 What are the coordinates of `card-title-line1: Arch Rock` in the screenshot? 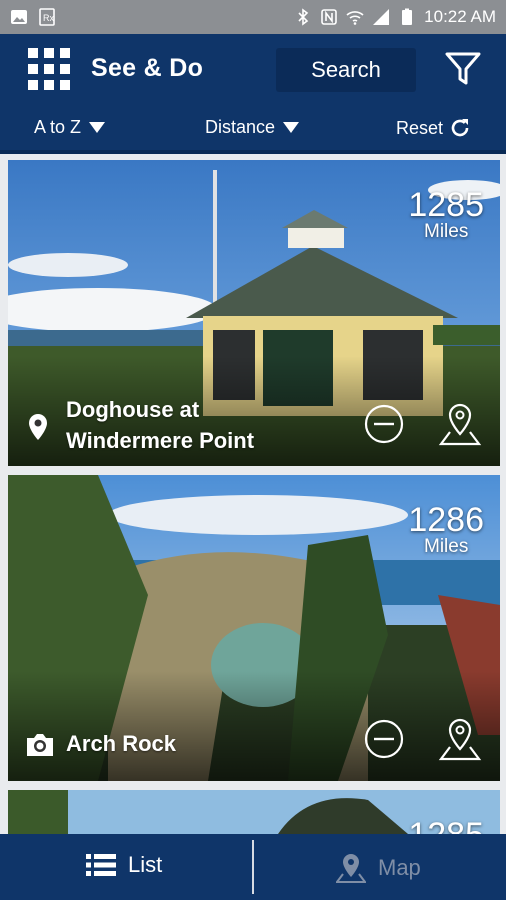 It's located at (121, 743).